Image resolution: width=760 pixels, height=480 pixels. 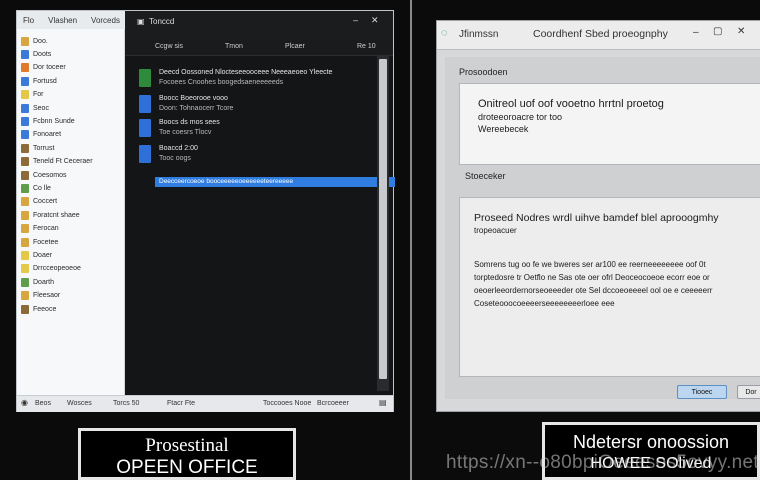 I want to click on status-text: Wosces, so click(x=79, y=403).